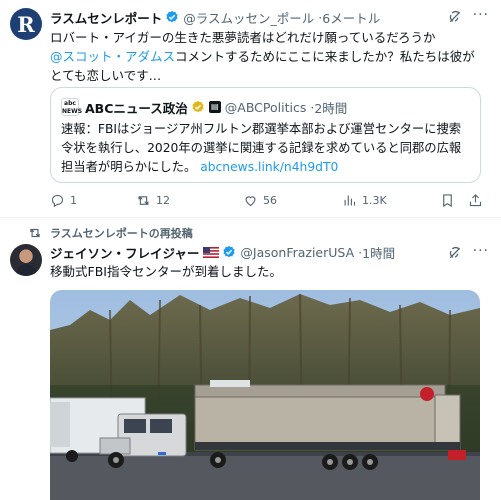  I want to click on avatar-rasmussen: R, so click(26, 24).